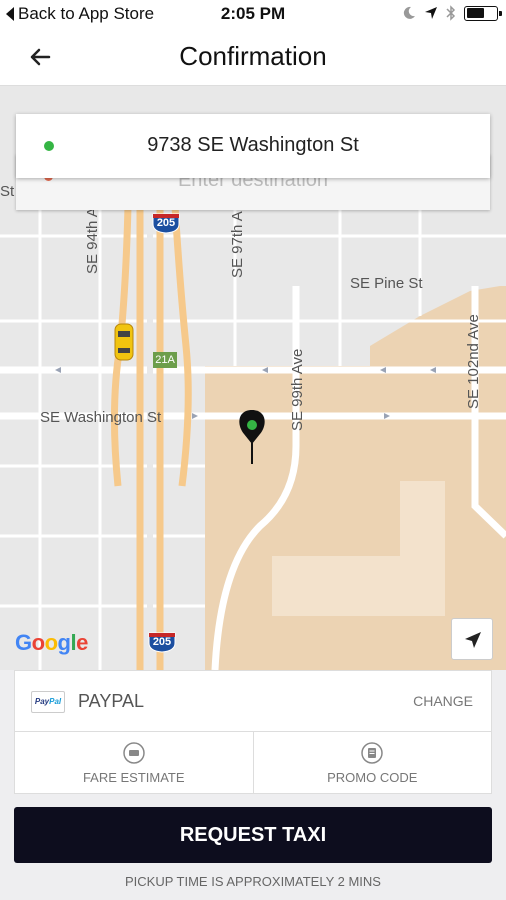  I want to click on pickup-time-text: PICKUP TIME IS APPROXIMATELY 2 MINS, so click(253, 881).